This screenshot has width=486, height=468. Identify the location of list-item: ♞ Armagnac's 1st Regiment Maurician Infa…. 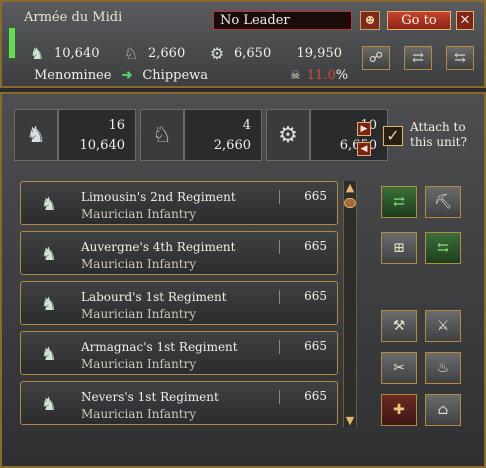
(179, 353).